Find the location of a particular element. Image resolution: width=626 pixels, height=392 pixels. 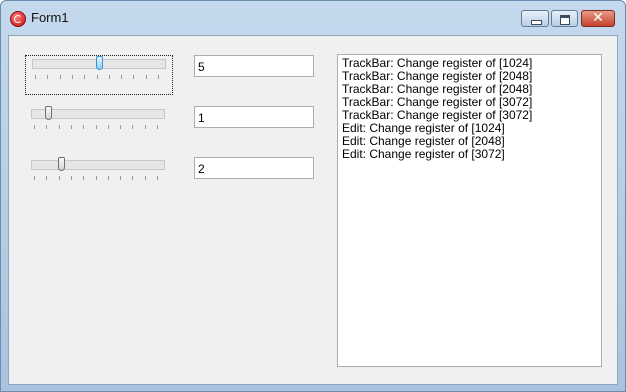

app-icon is located at coordinates (18, 19).